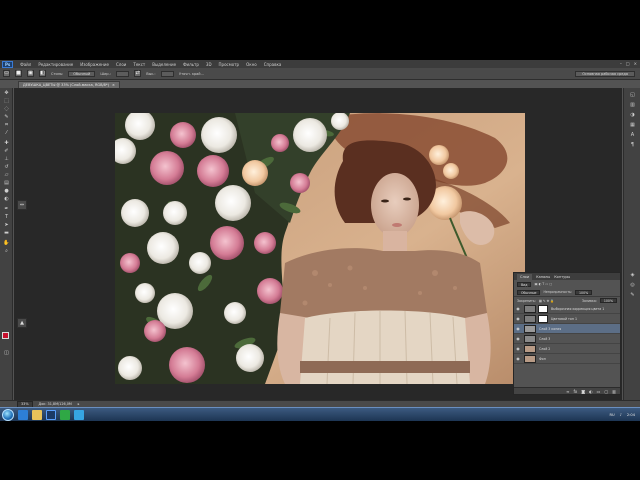 The image size is (640, 480). Describe the element at coordinates (6, 217) in the screenshot. I see `type-icon: T` at that location.